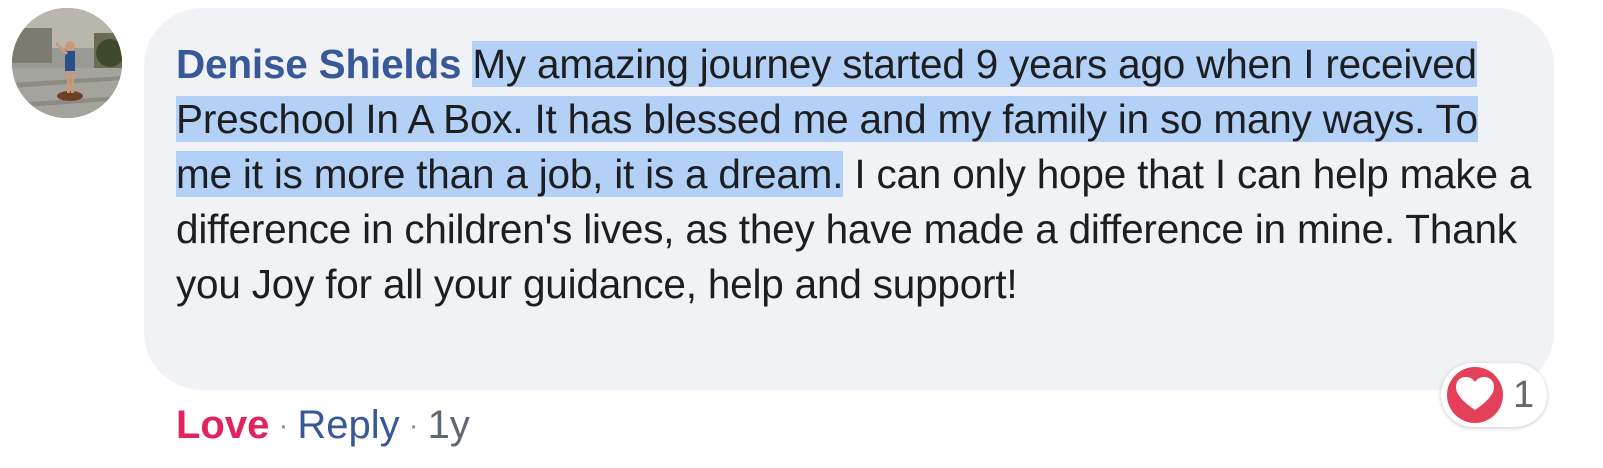 This screenshot has height=468, width=1603. I want to click on avatar, so click(67, 63).